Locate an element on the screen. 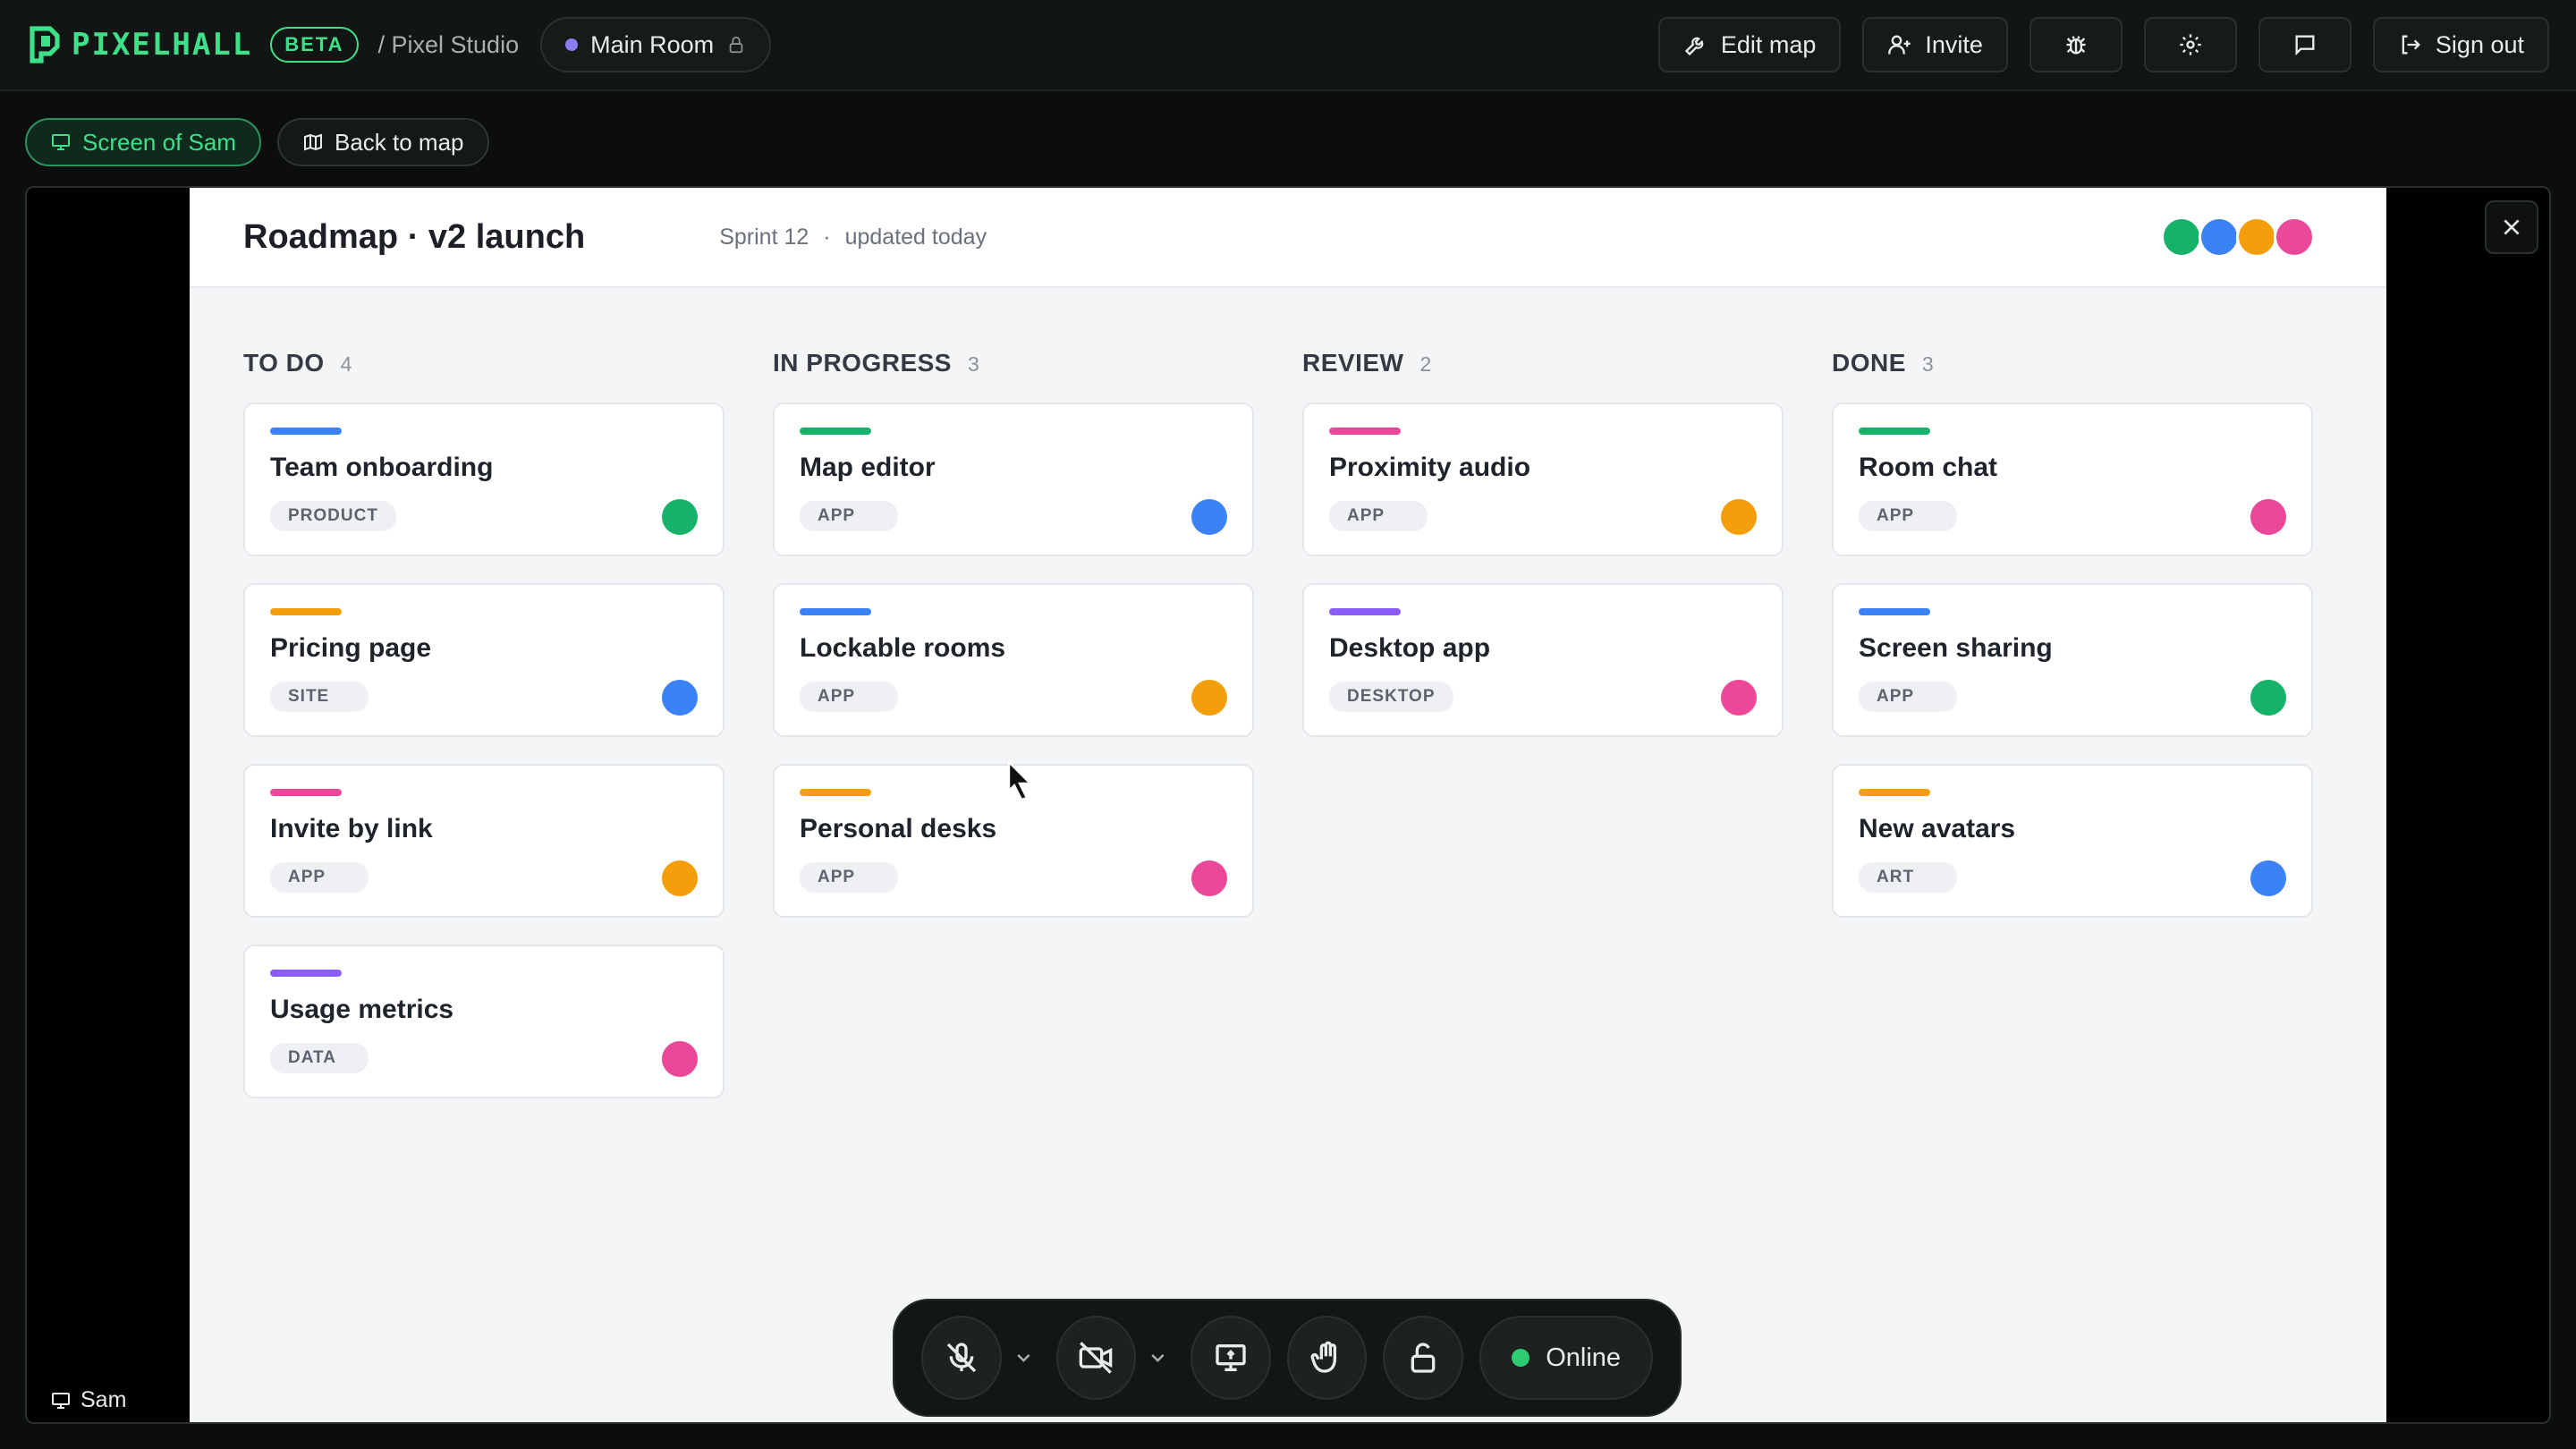  column-header: IN PROGRESS 3 is located at coordinates (1013, 363).